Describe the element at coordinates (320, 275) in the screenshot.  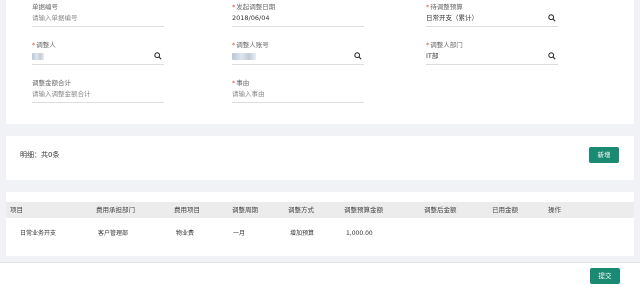
I see `footer-bar: 提交` at that location.